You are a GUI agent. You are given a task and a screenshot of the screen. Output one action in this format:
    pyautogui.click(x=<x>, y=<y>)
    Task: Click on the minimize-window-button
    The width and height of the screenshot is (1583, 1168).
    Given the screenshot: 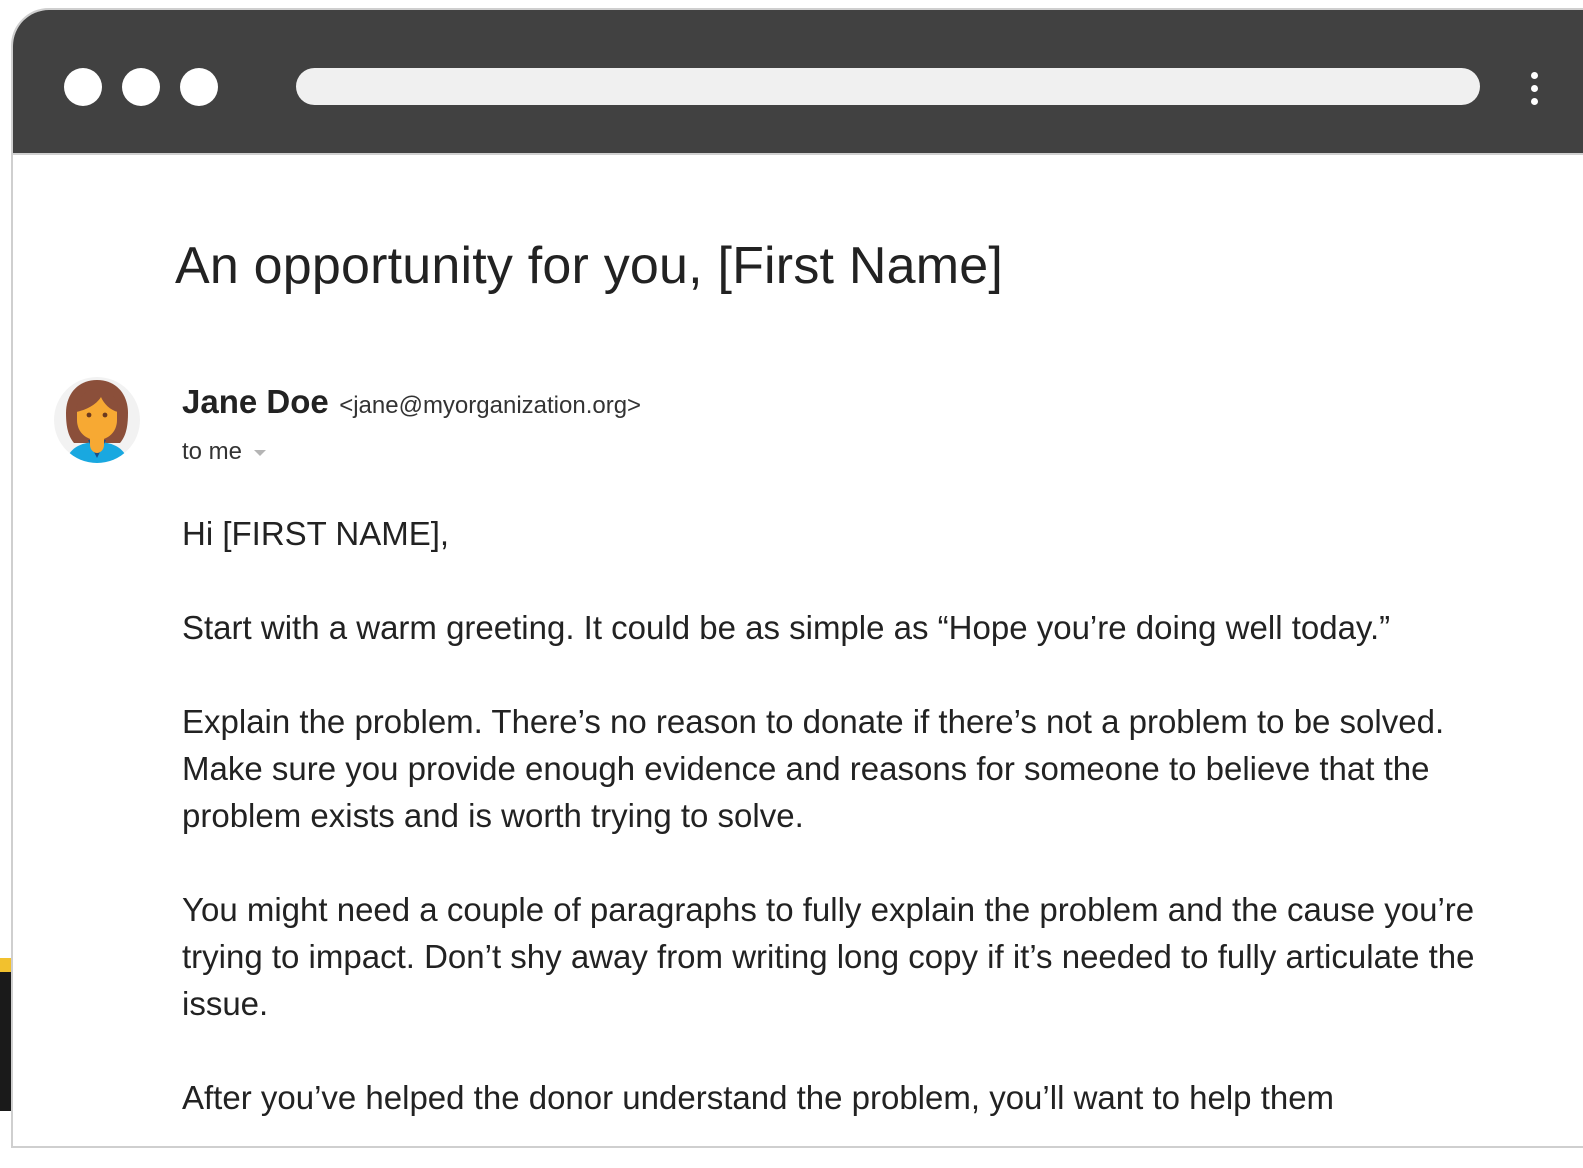 What is the action you would take?
    pyautogui.click(x=141, y=87)
    